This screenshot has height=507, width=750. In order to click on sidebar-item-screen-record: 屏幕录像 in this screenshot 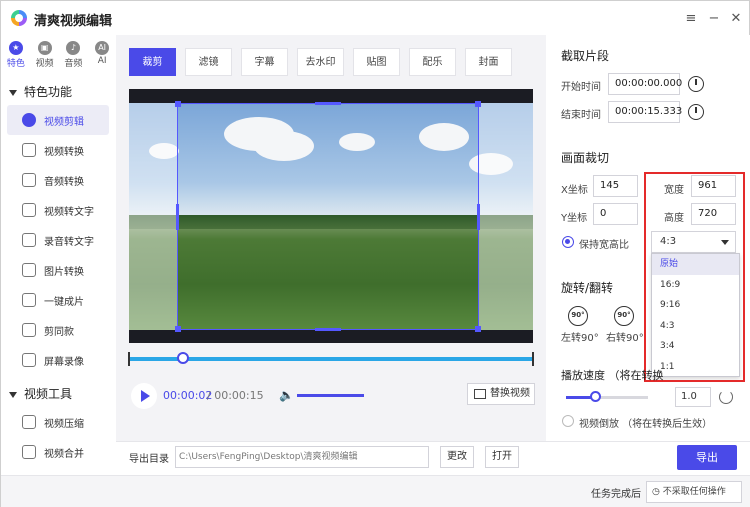, I will do `click(58, 360)`.